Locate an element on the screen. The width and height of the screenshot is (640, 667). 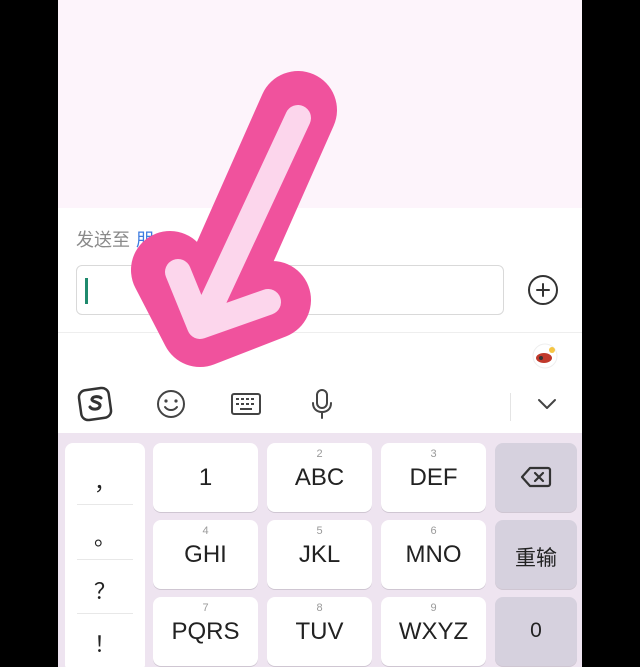
text-caret is located at coordinates (86, 291).